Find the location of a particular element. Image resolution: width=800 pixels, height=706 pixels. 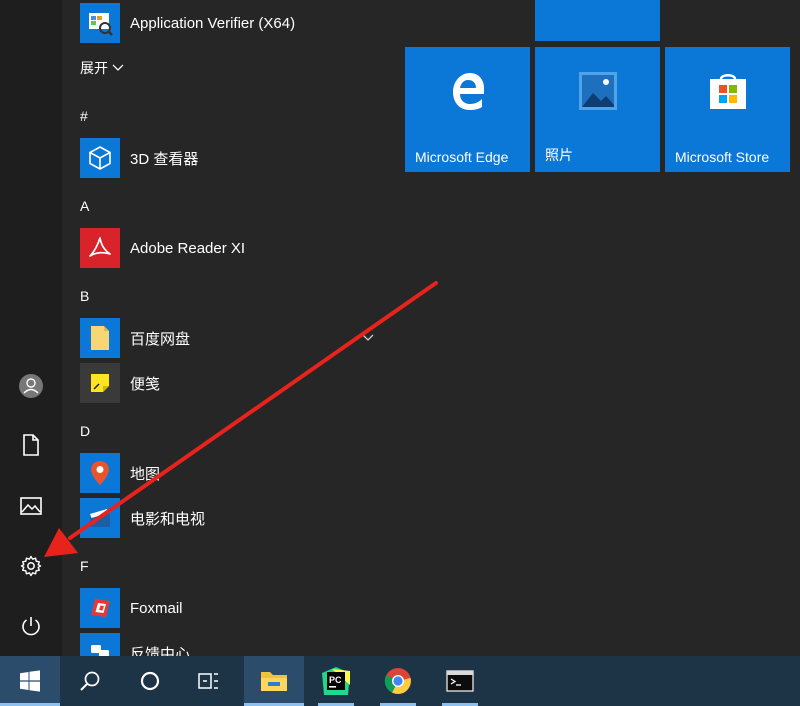

search-icon is located at coordinates (90, 681).